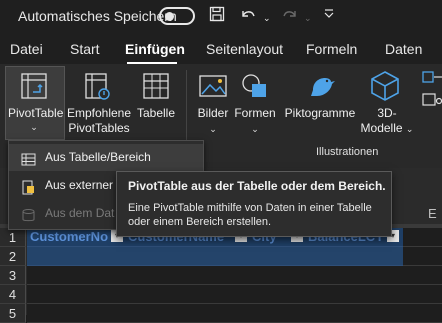 This screenshot has height=323, width=442. Describe the element at coordinates (432, 79) in the screenshot. I see `smartart-icon` at that location.